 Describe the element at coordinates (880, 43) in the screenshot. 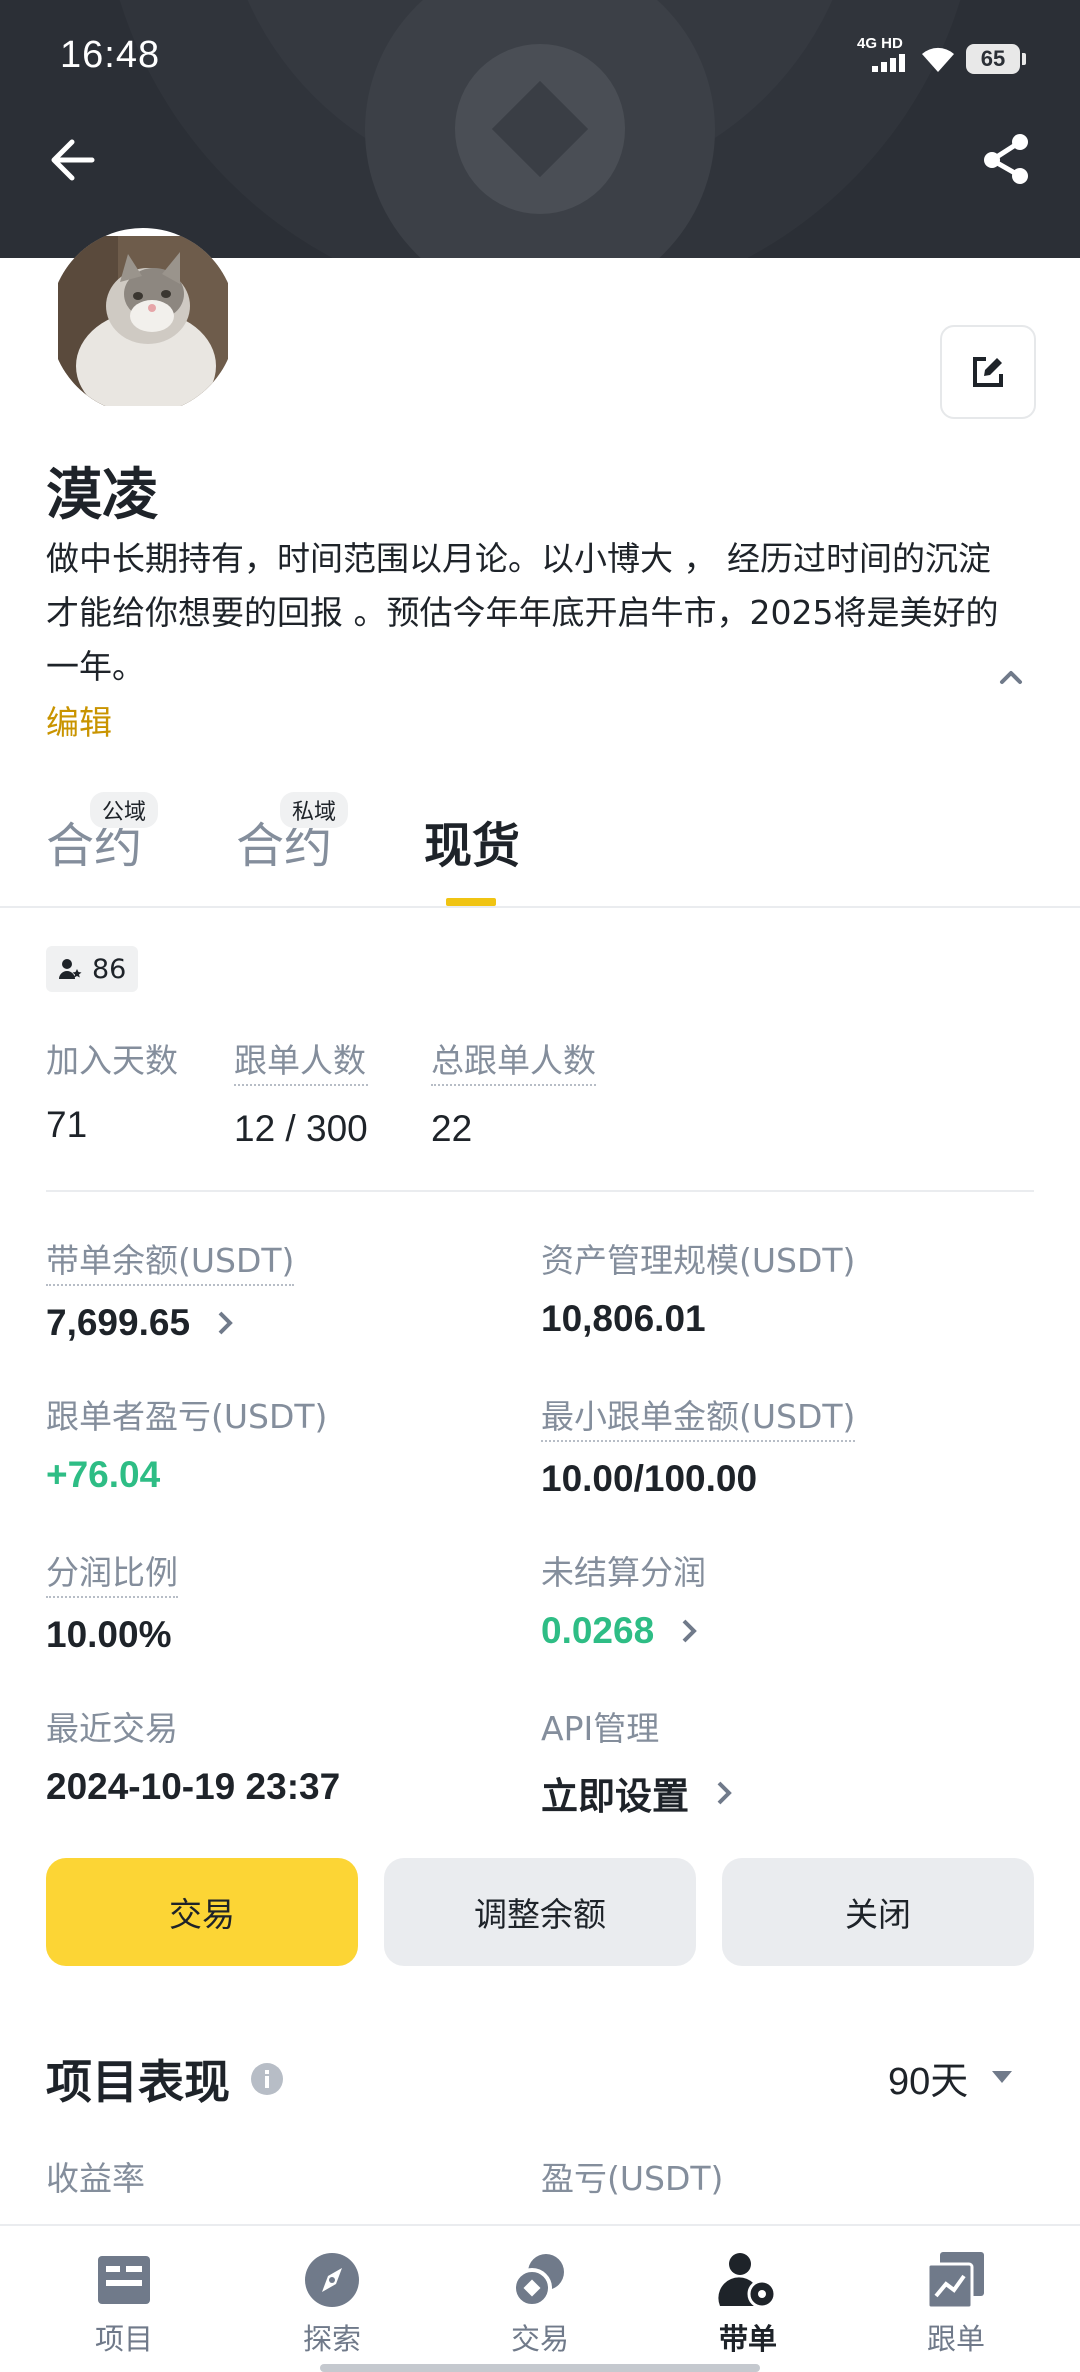

I see `network-type: 4G HD` at that location.